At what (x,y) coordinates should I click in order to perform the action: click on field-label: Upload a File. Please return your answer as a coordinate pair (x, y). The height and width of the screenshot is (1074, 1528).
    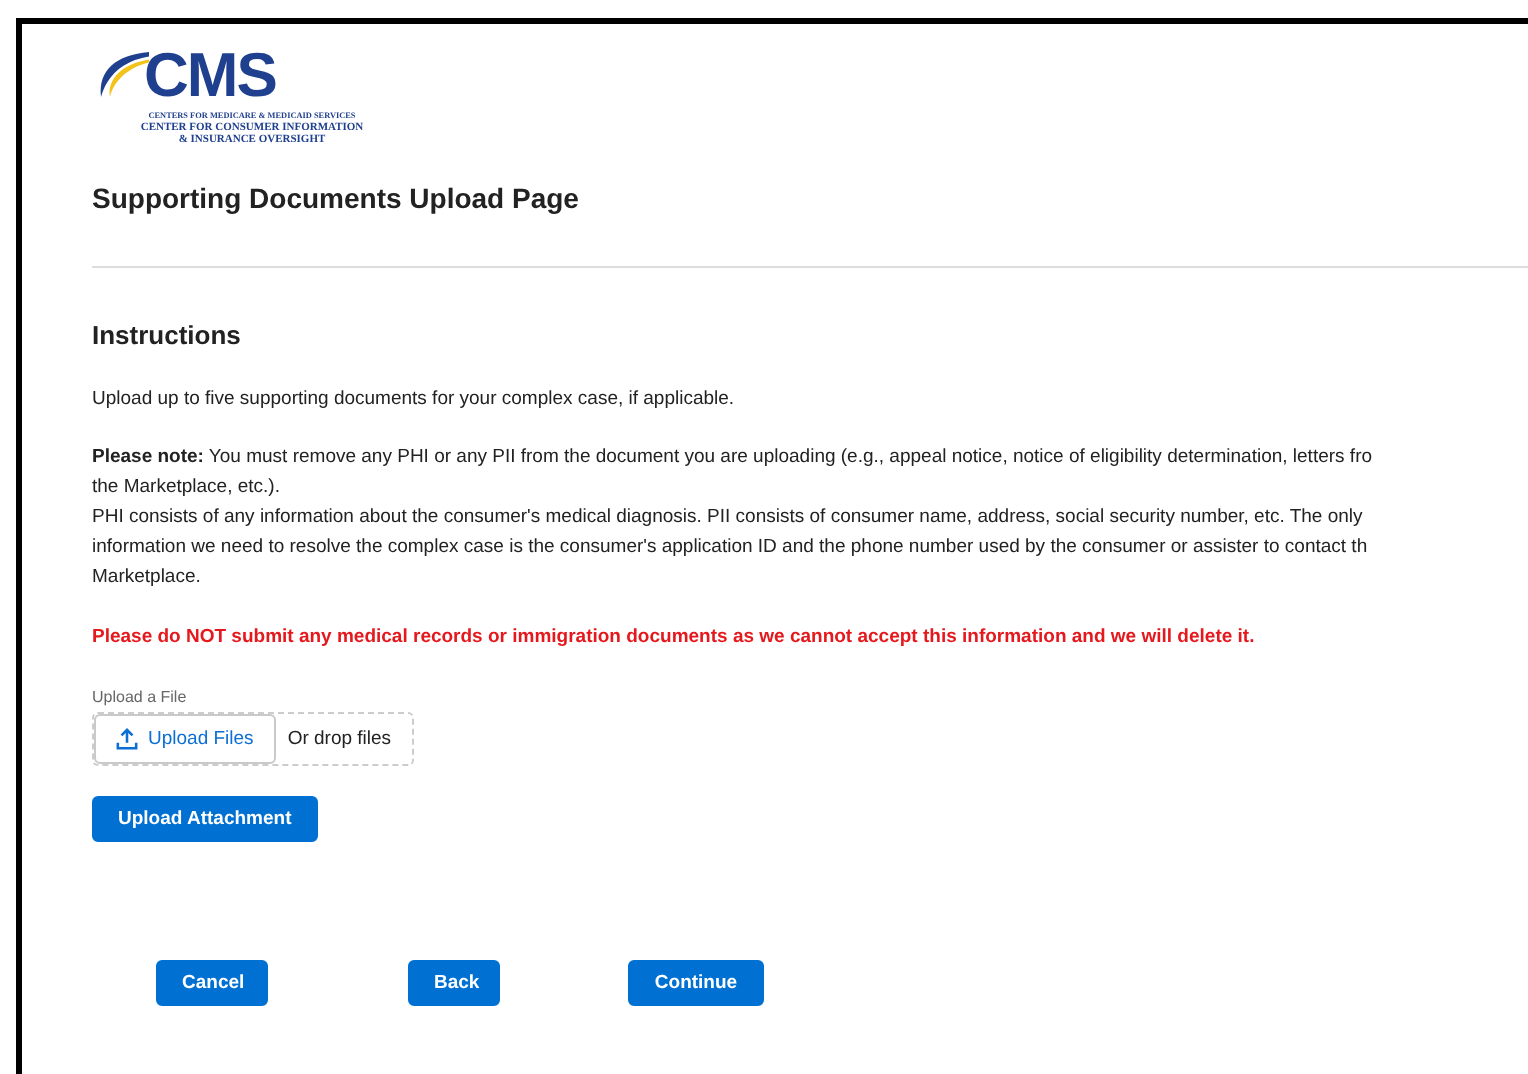
    Looking at the image, I should click on (140, 697).